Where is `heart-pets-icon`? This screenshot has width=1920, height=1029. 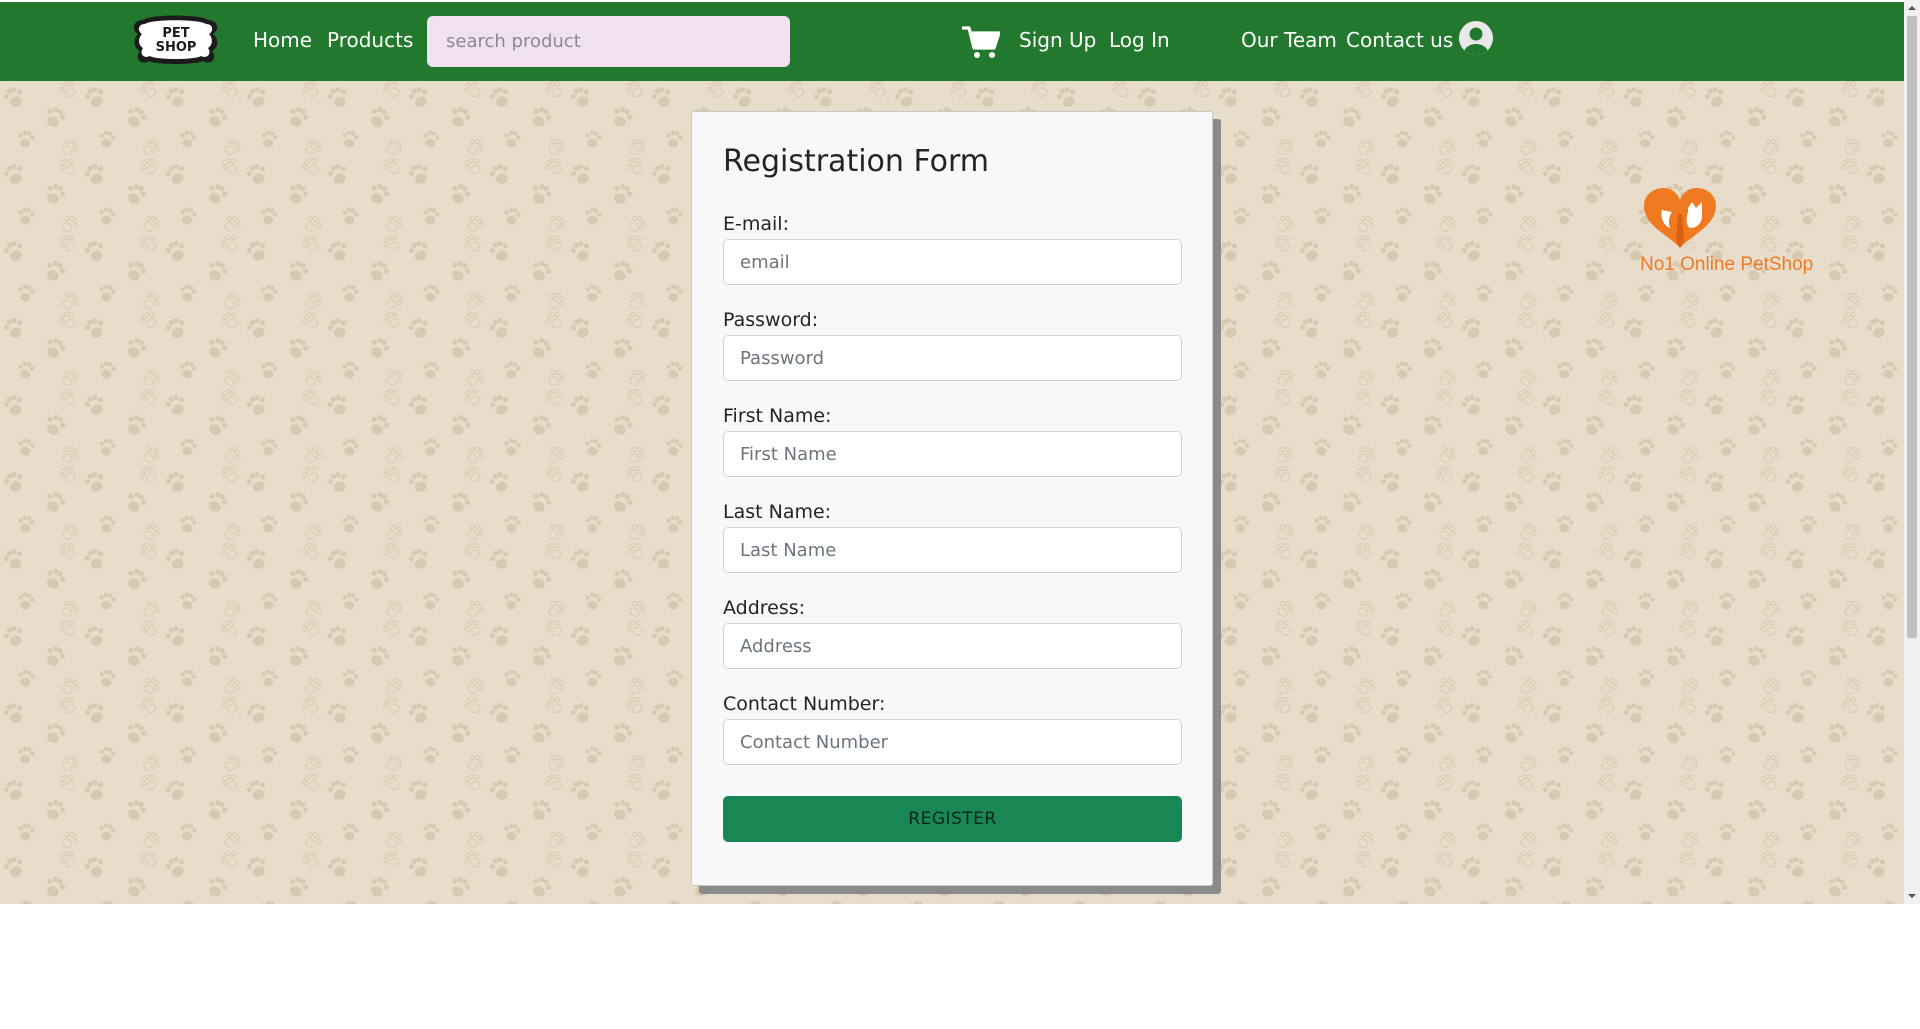 heart-pets-icon is located at coordinates (1680, 218).